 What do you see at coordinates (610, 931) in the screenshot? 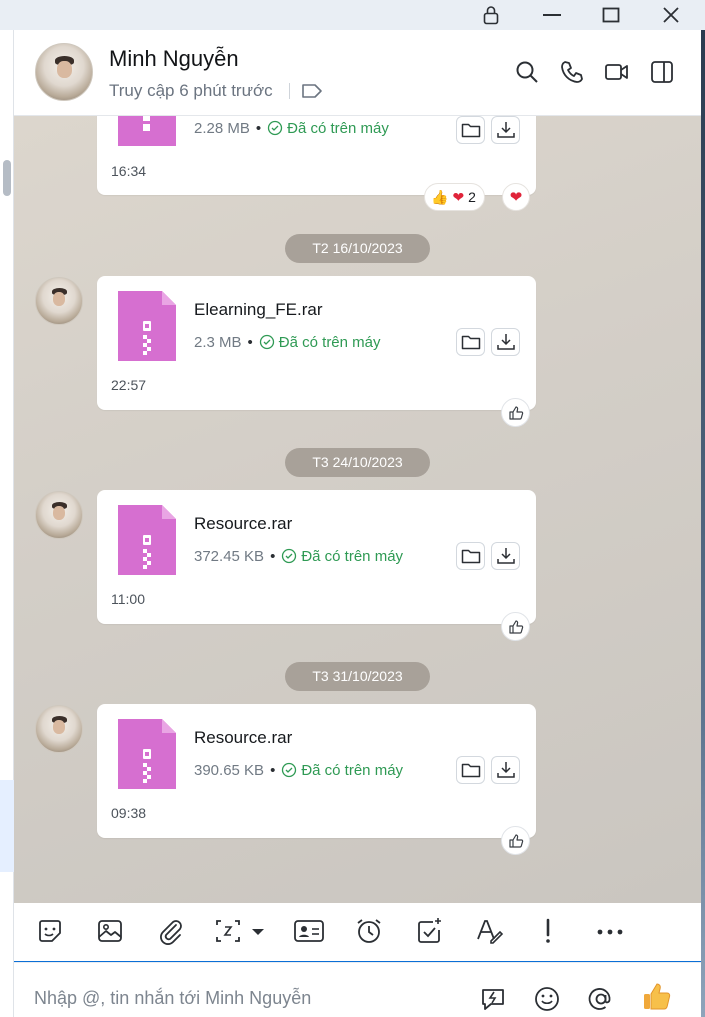
I see `more-icon` at bounding box center [610, 931].